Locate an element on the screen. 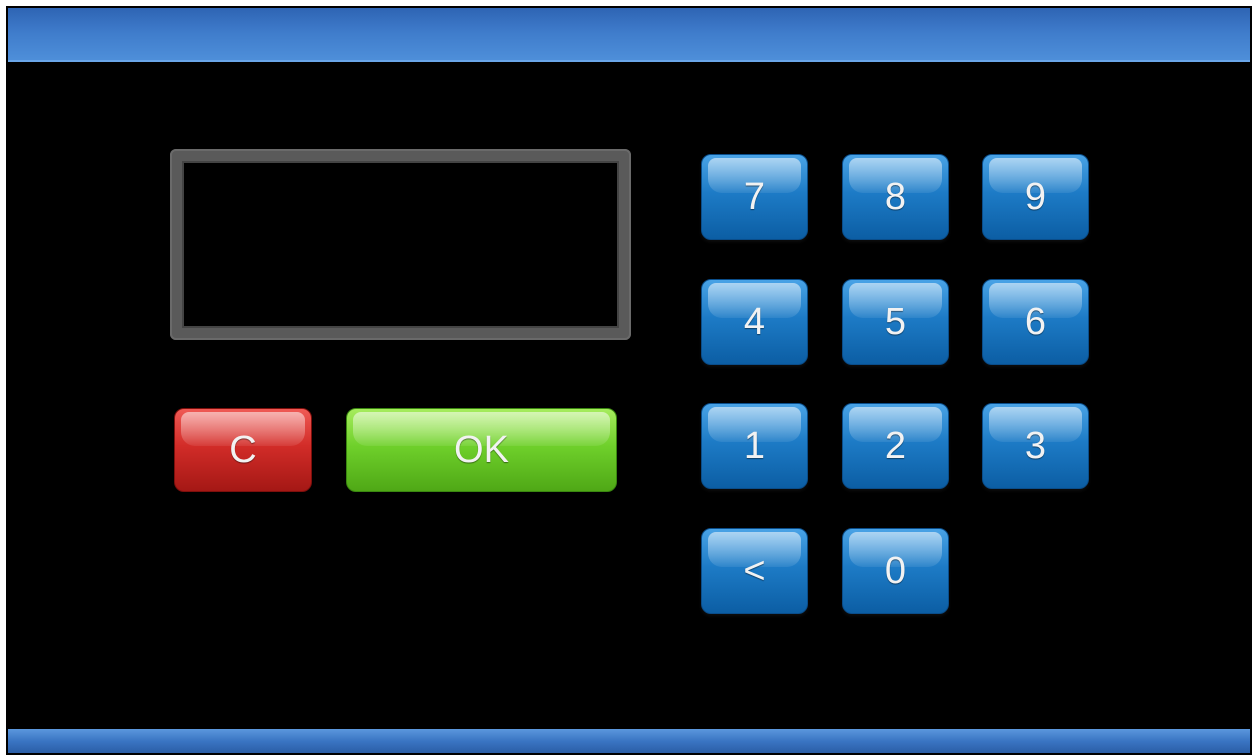 This screenshot has width=1258, height=755. key-label: 2 is located at coordinates (895, 445).